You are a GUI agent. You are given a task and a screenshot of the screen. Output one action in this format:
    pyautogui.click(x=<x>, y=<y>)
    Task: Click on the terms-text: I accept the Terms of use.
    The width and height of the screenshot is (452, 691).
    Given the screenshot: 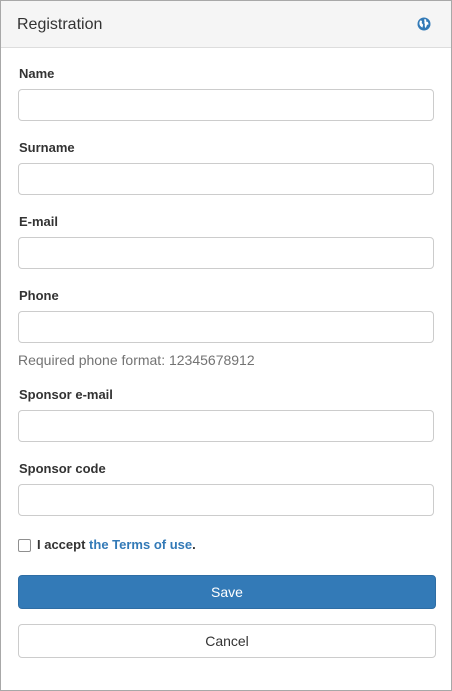 What is the action you would take?
    pyautogui.click(x=116, y=545)
    